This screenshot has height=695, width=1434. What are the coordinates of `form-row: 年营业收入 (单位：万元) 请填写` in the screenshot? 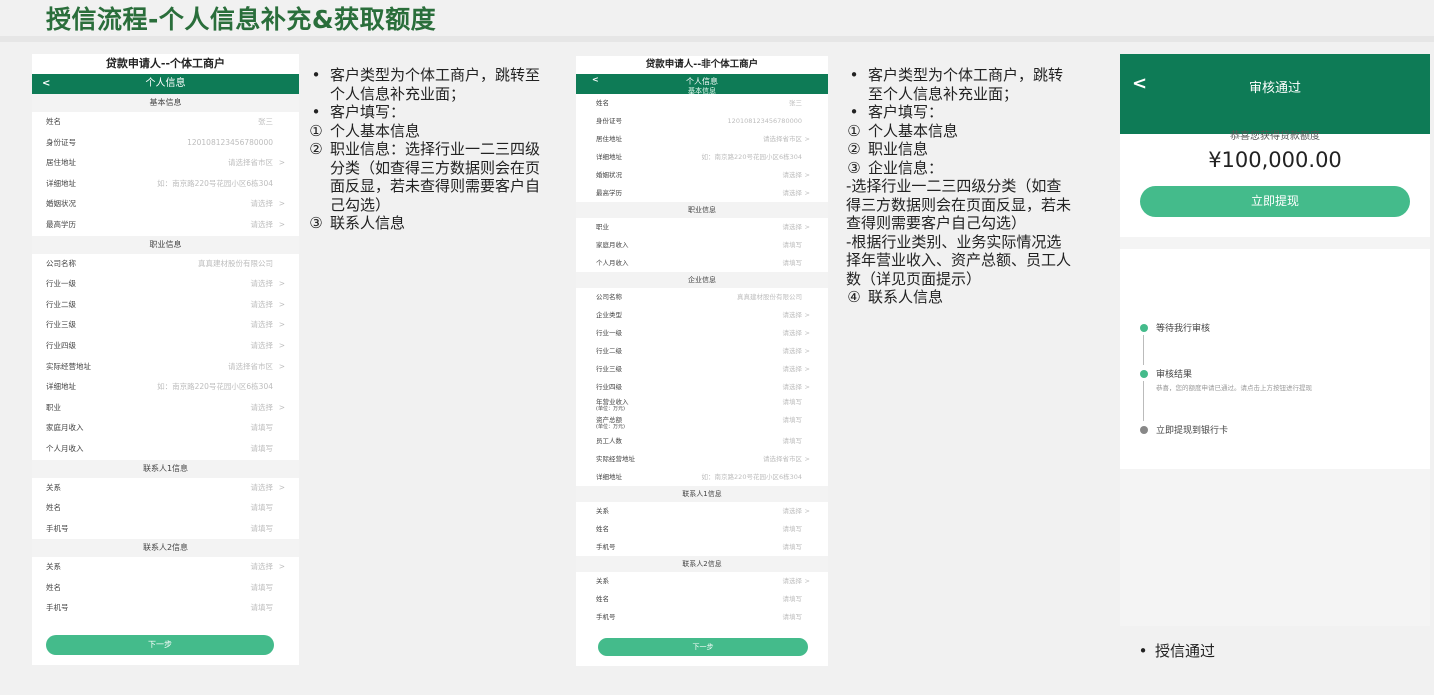 It's located at (702, 405).